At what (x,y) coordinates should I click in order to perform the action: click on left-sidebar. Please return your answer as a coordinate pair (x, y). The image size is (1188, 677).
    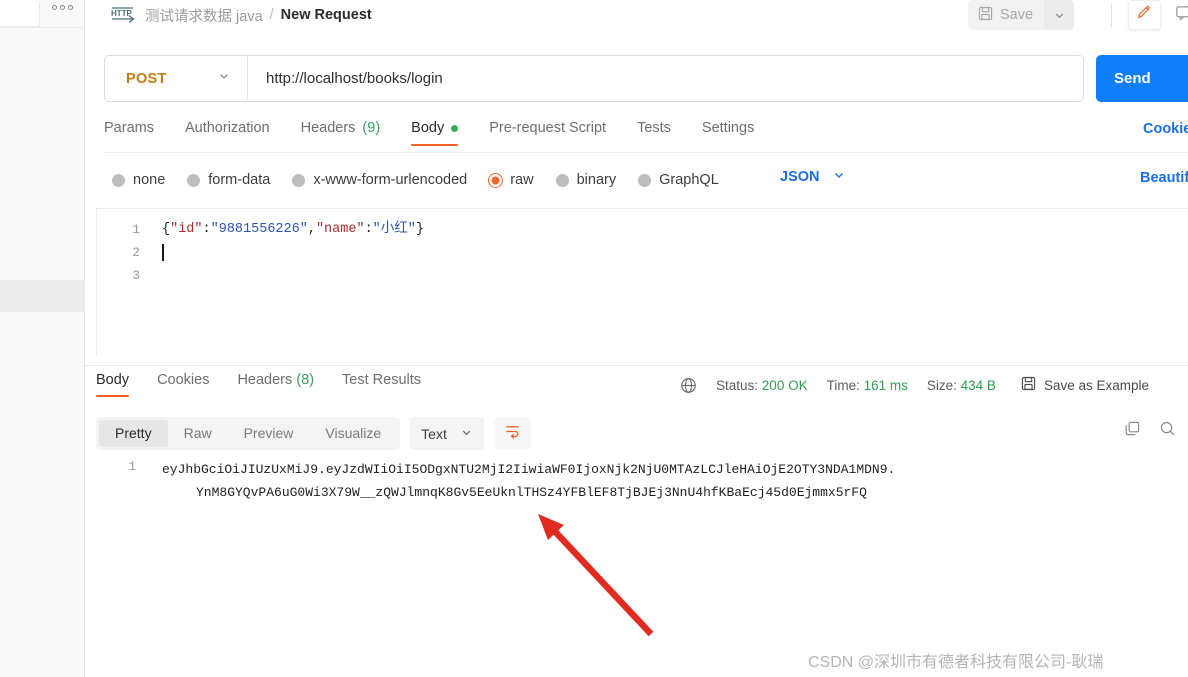
    Looking at the image, I should click on (42, 338).